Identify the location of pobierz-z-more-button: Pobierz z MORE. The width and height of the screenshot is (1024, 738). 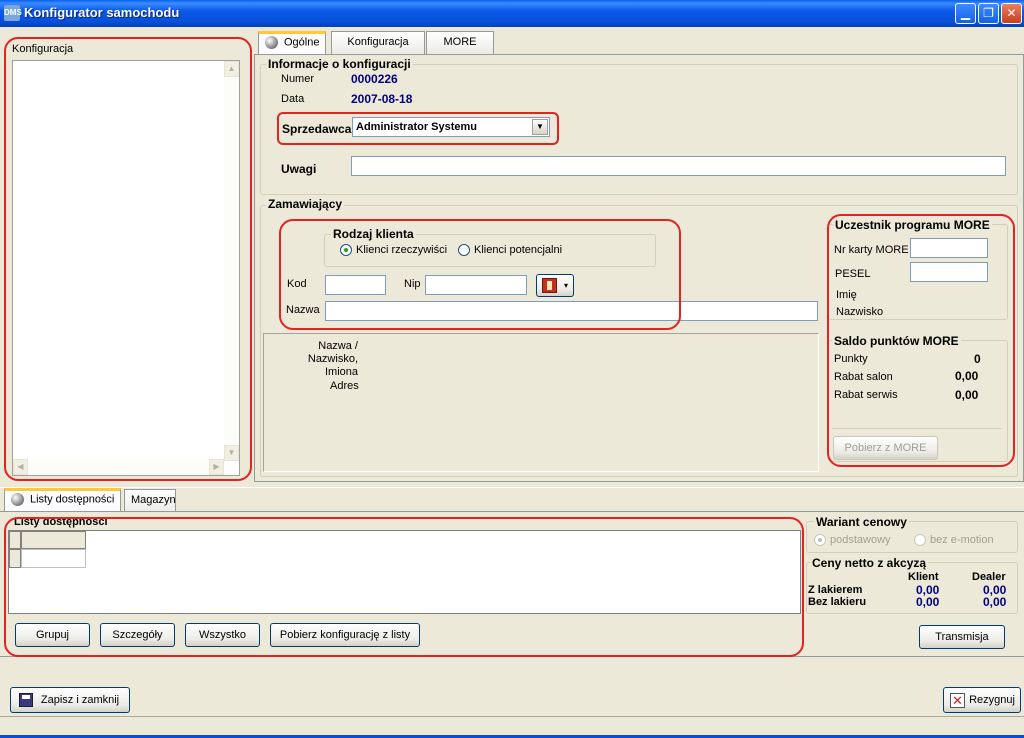
(885, 448).